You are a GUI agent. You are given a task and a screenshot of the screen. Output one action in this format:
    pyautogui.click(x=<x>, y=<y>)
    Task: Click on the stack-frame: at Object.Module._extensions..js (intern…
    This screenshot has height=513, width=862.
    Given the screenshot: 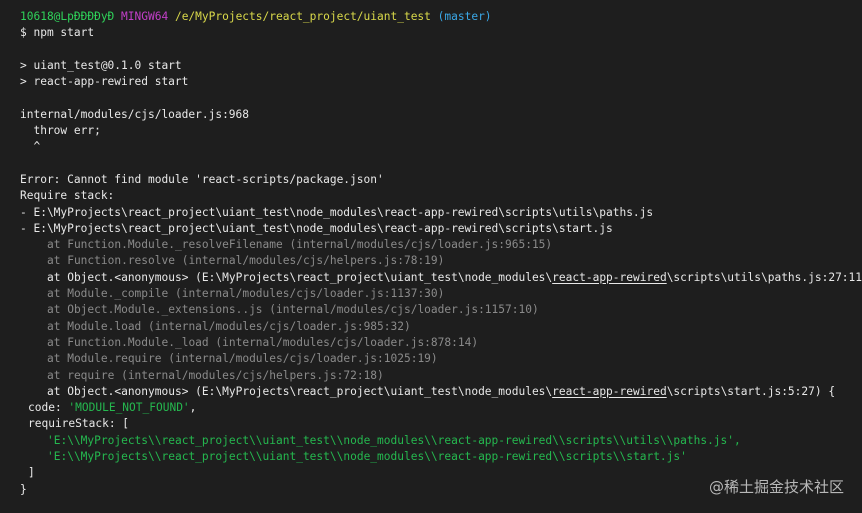 What is the action you would take?
    pyautogui.click(x=293, y=310)
    